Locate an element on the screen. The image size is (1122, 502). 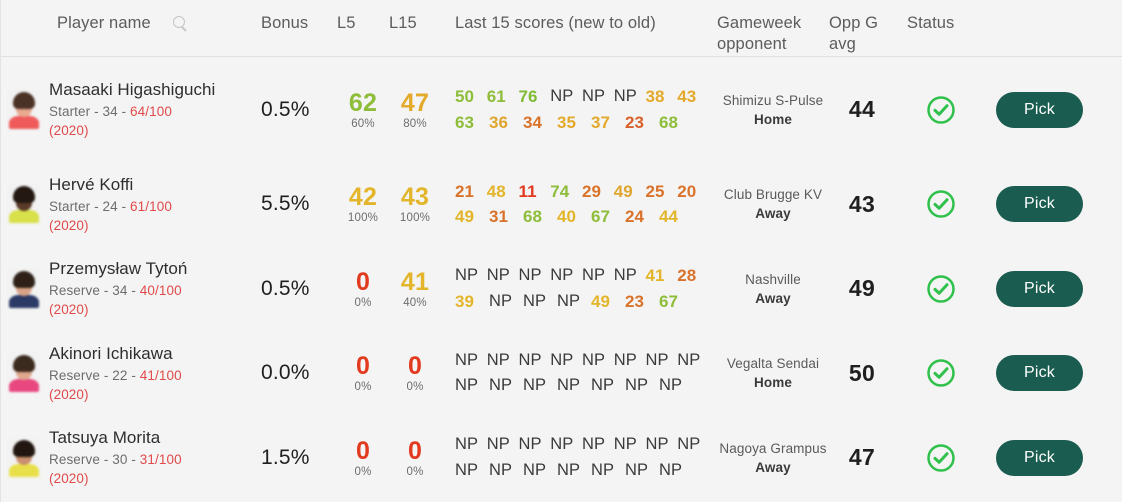
column-header-last-15-scores: Last 15 scores (new to old) is located at coordinates (575, 21).